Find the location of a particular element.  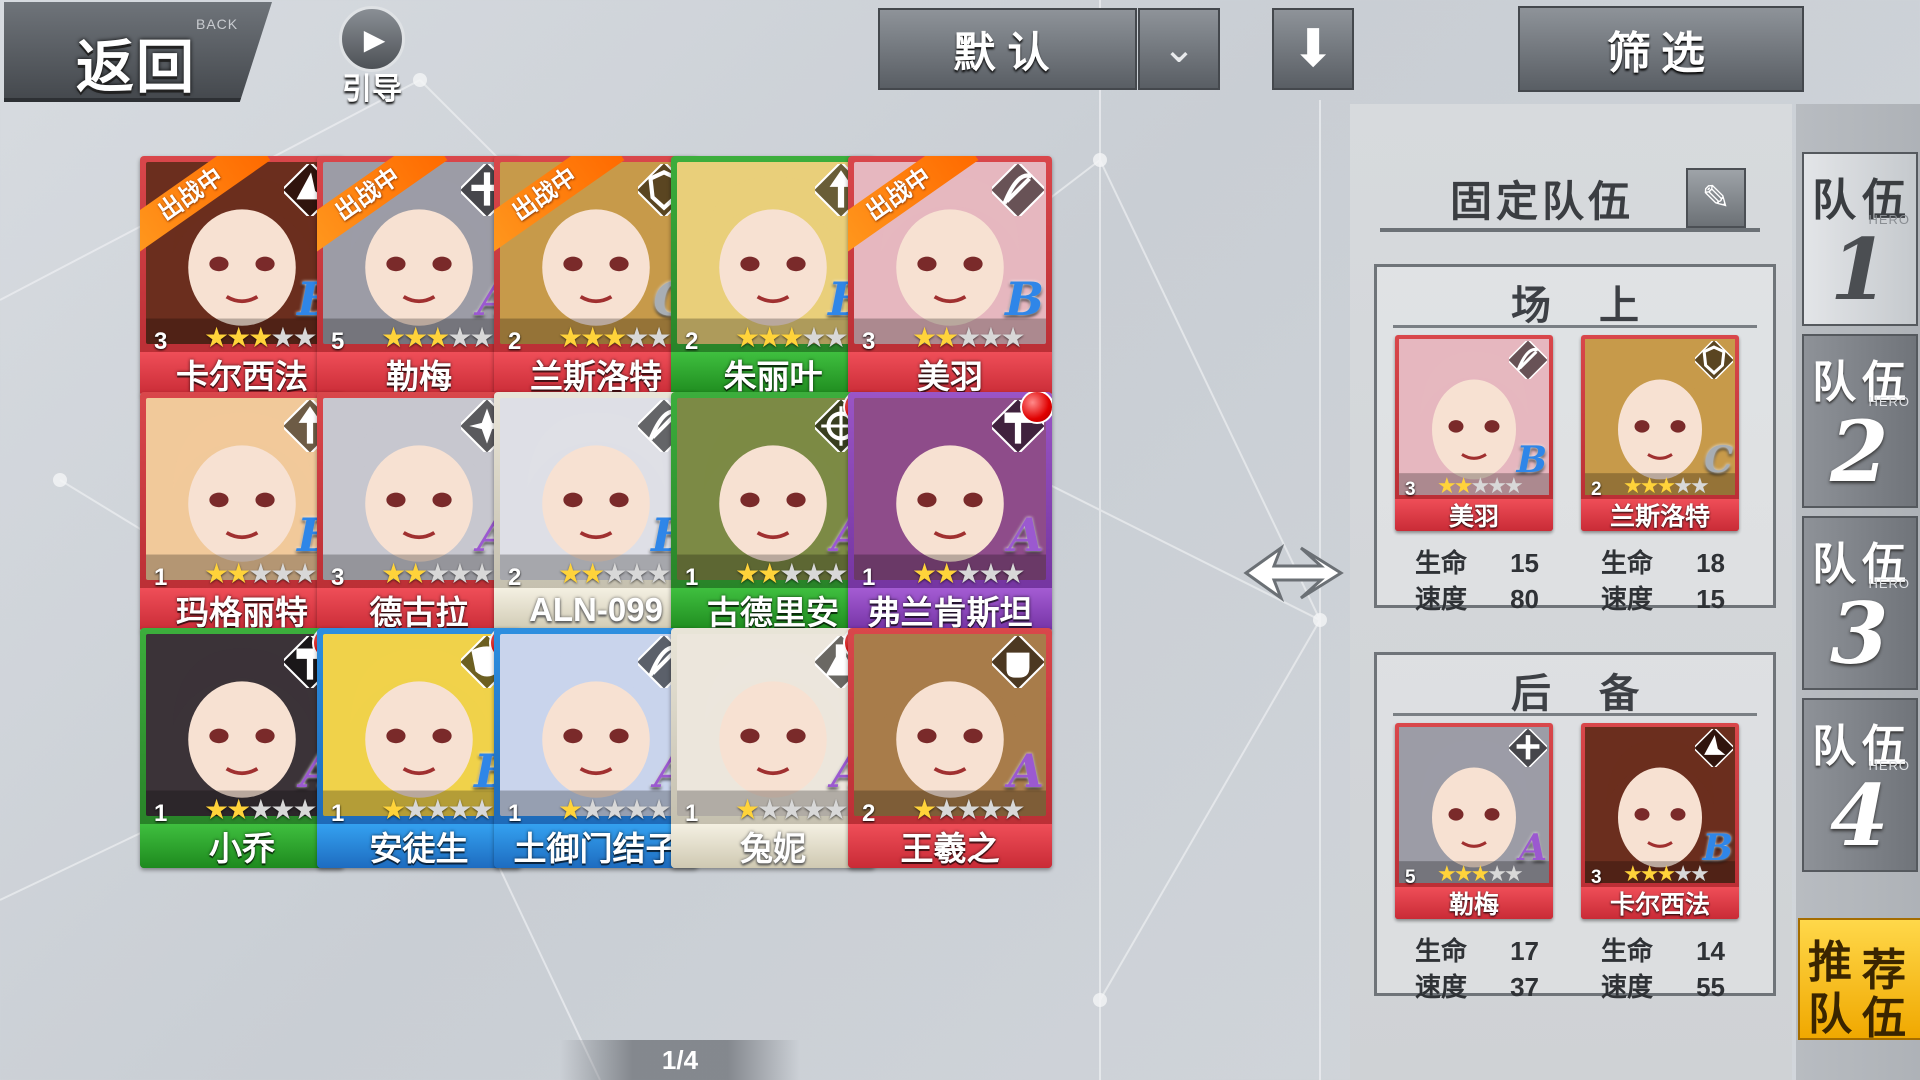

tab-team-2: 队伍 HERO 2 is located at coordinates (1860, 421).